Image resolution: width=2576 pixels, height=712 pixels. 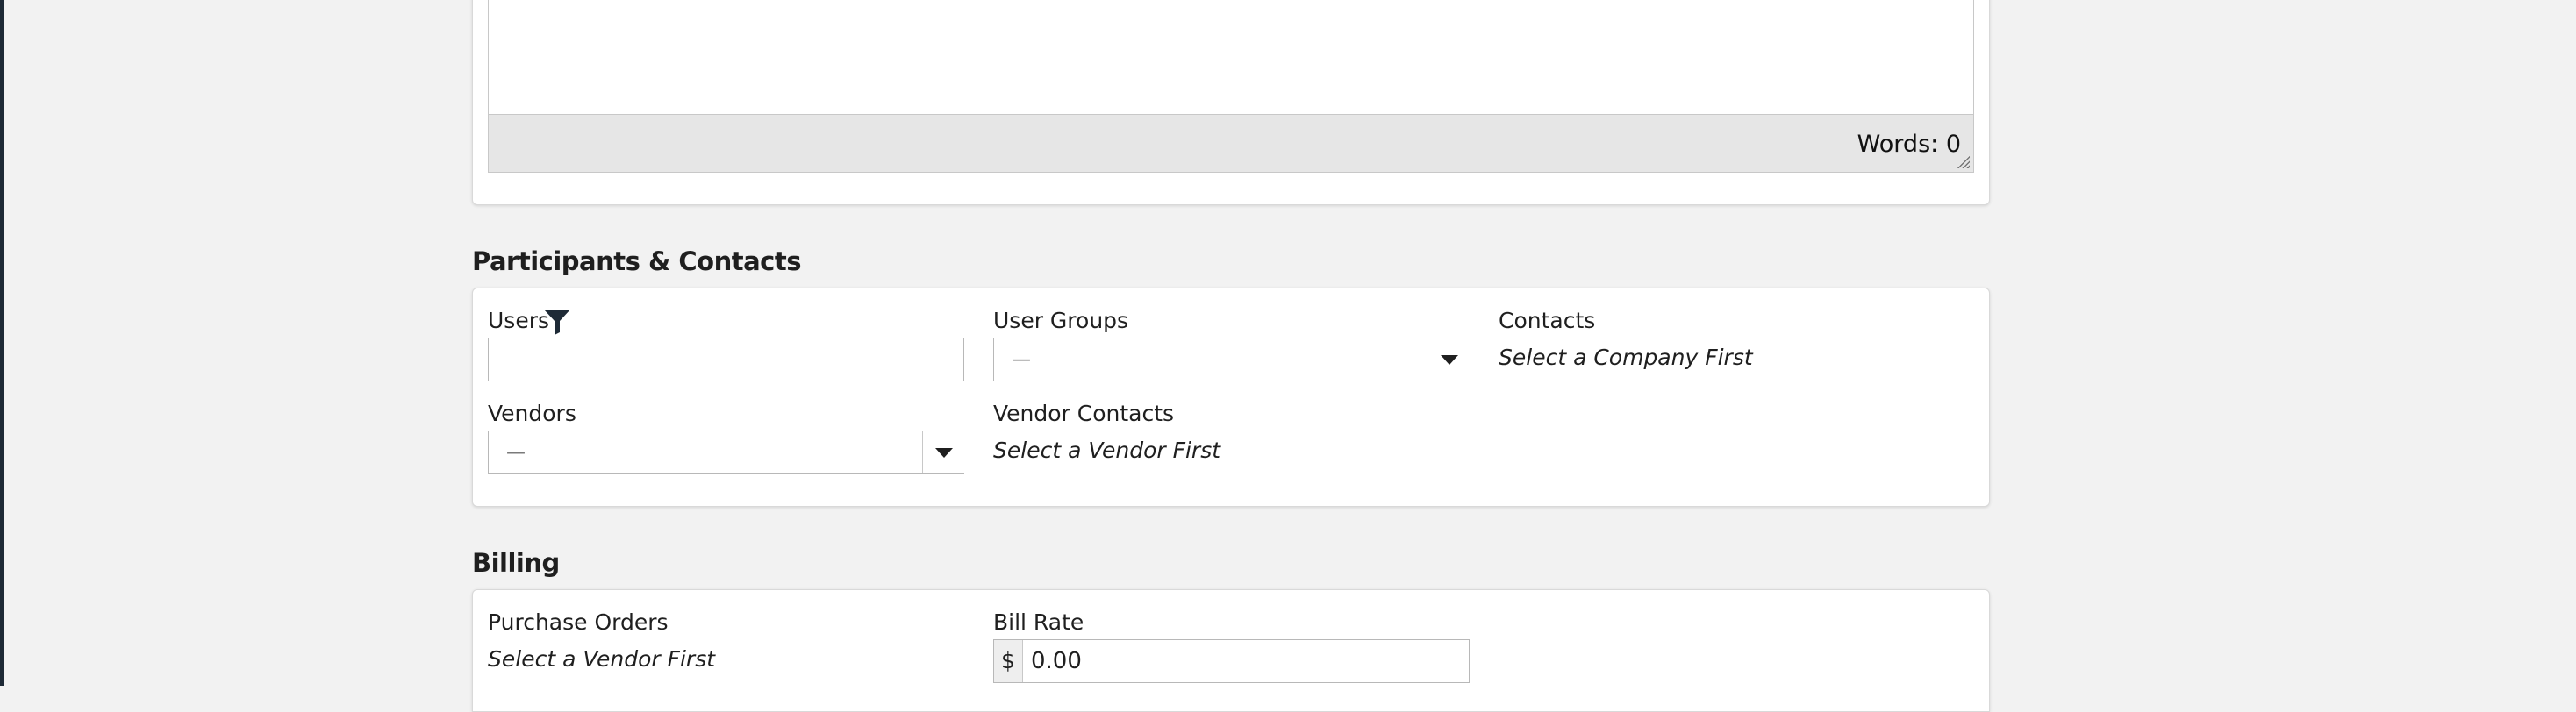 I want to click on vendor-contacts-label: Vendor Contacts, so click(x=1084, y=413).